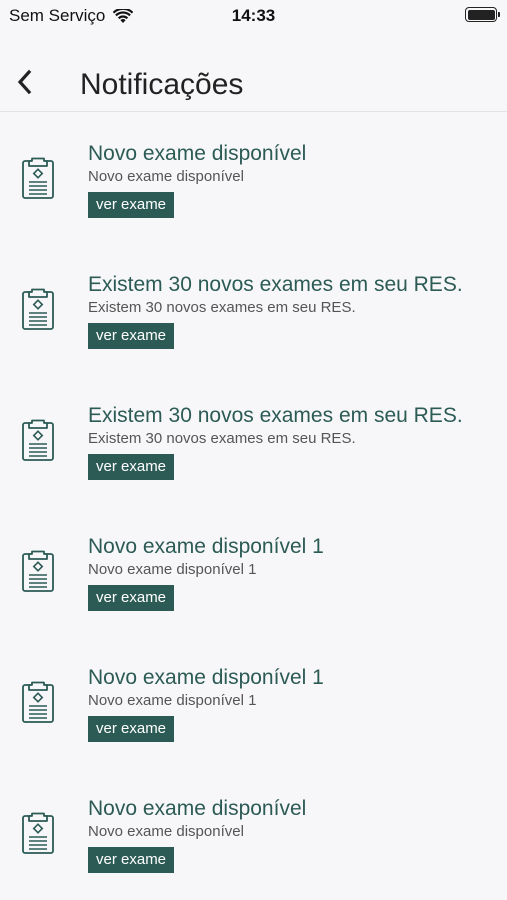  I want to click on chevron-left-icon, so click(24, 82).